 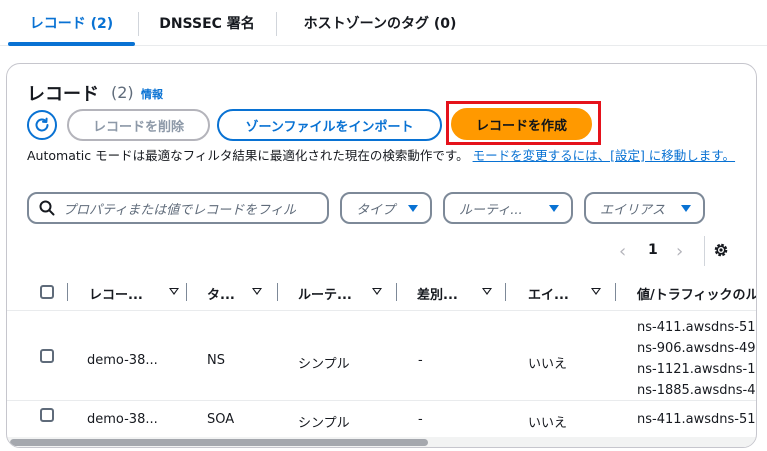 What do you see at coordinates (604, 155) in the screenshot?
I see `change-mode-link: モードを変更するには、[設定] に移動します。` at bounding box center [604, 155].